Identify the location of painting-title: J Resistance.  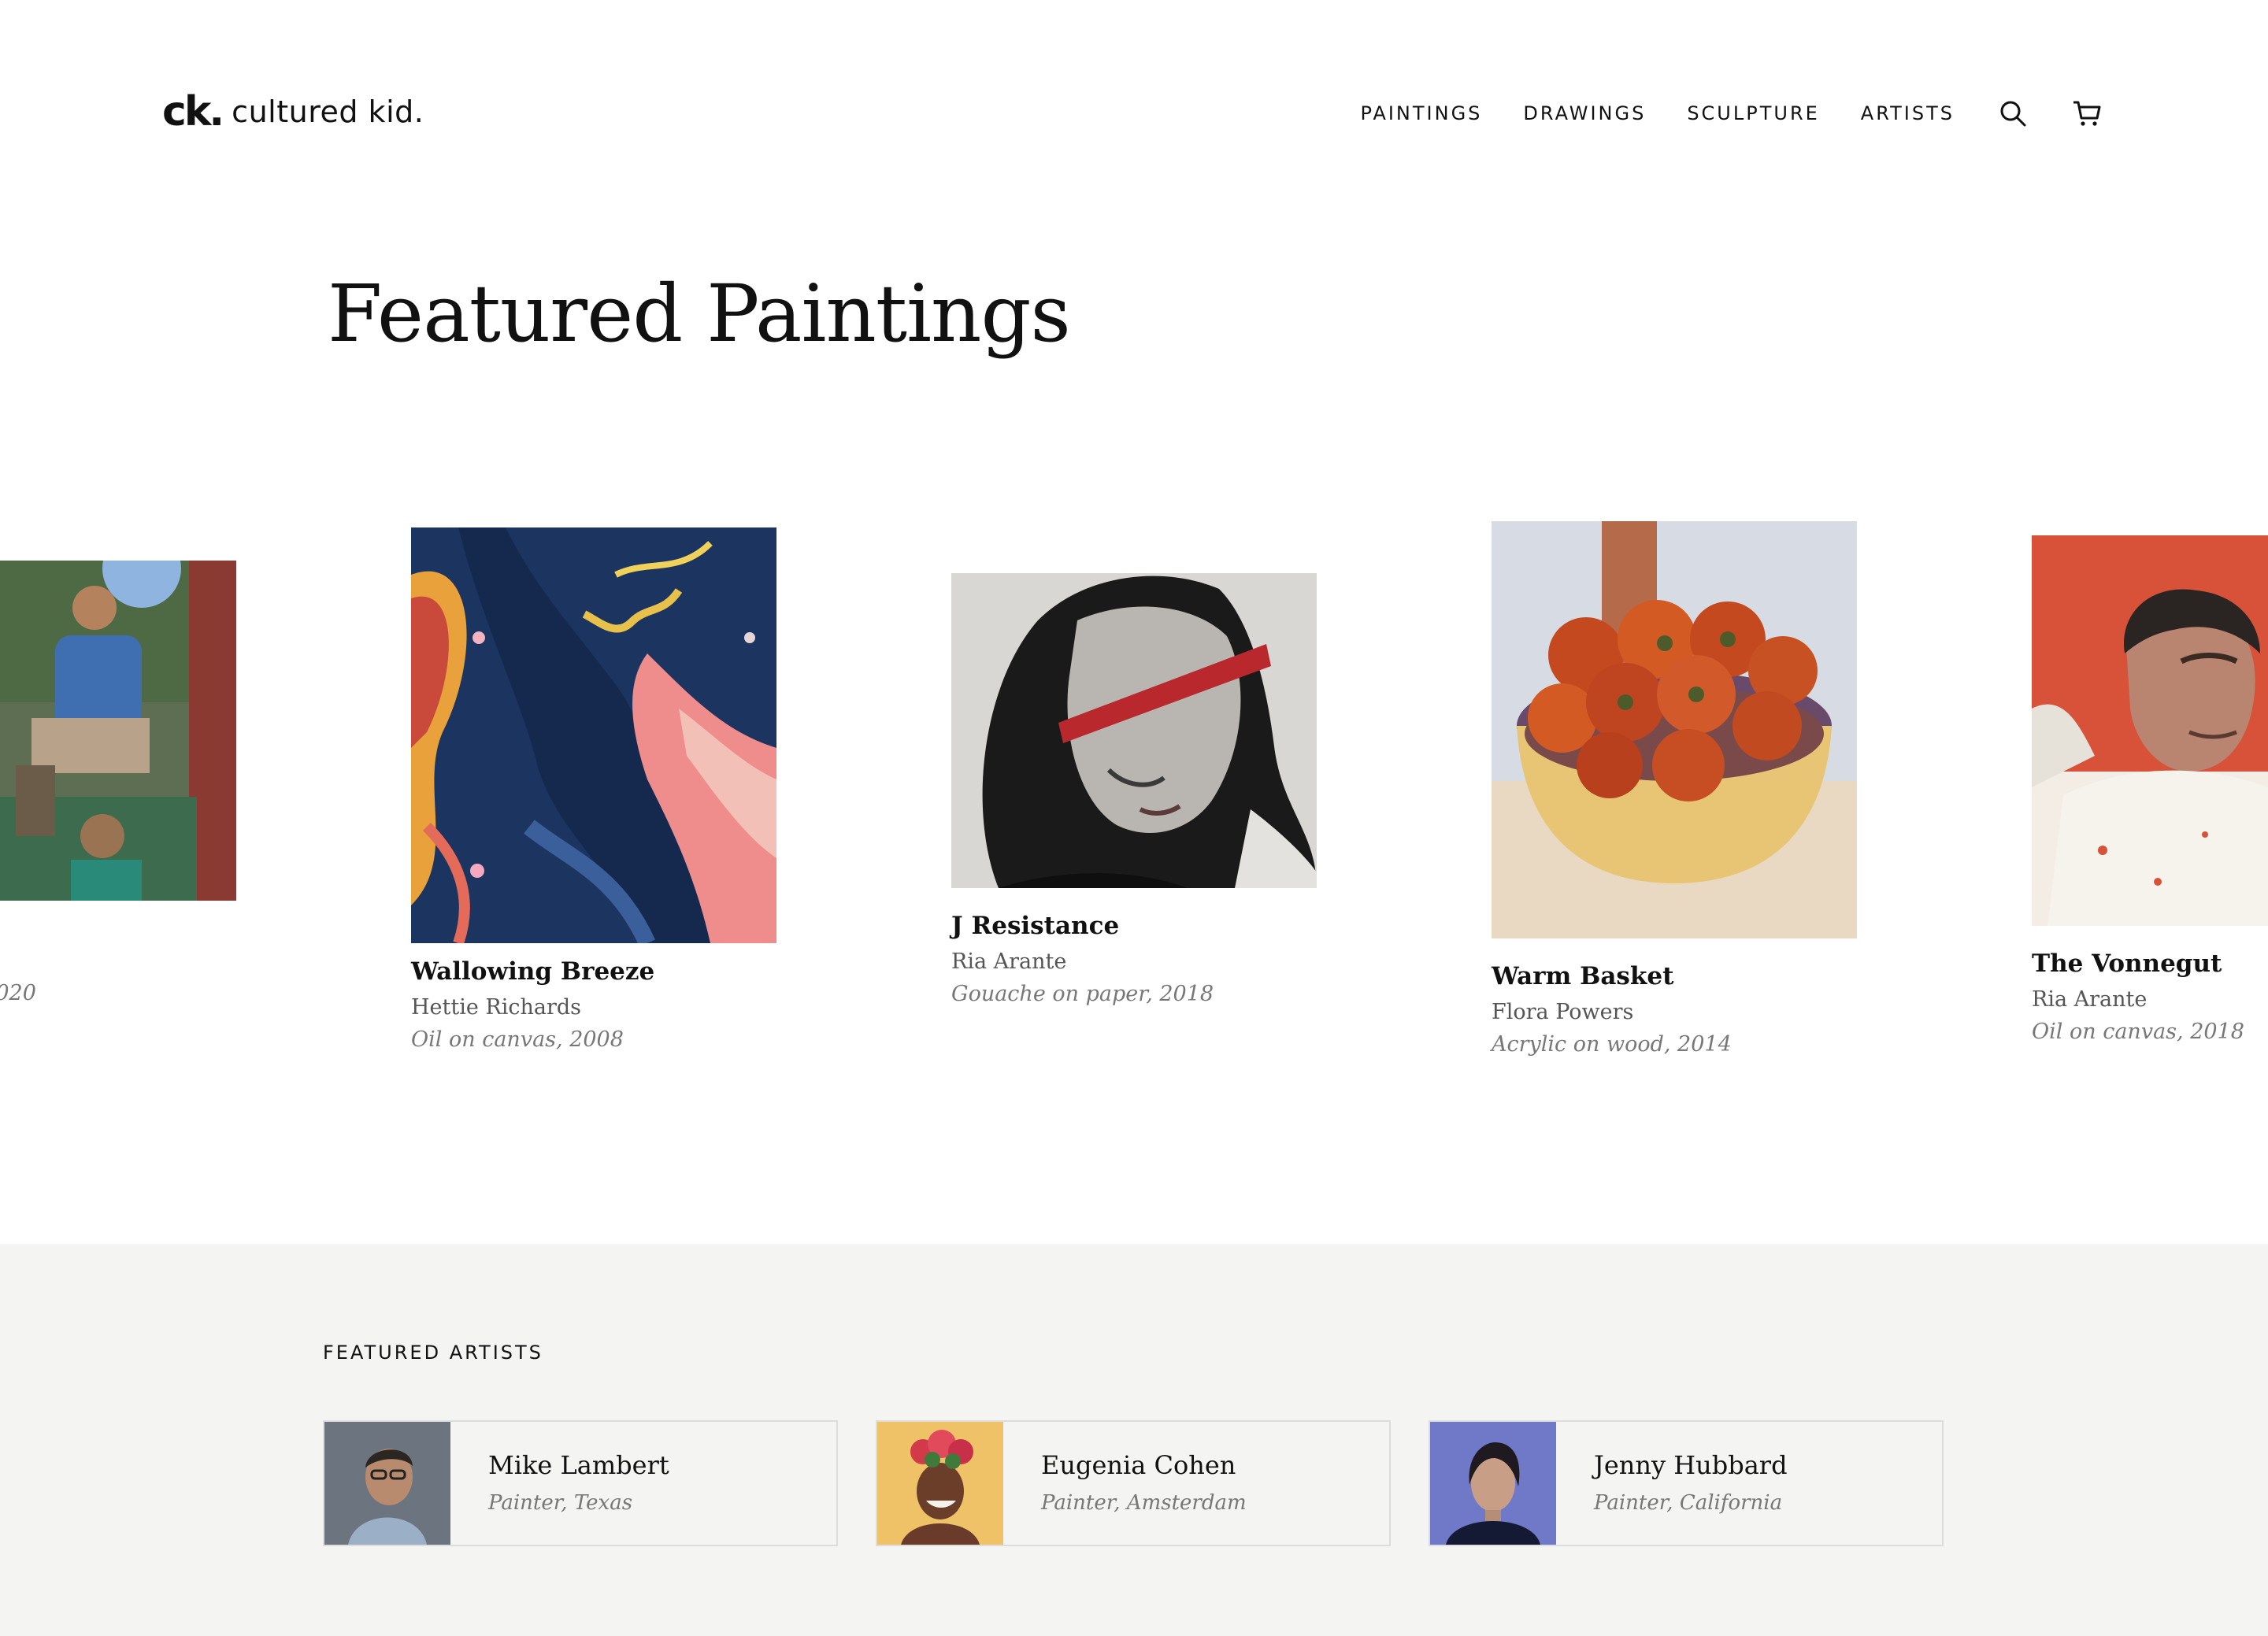
(1035, 926).